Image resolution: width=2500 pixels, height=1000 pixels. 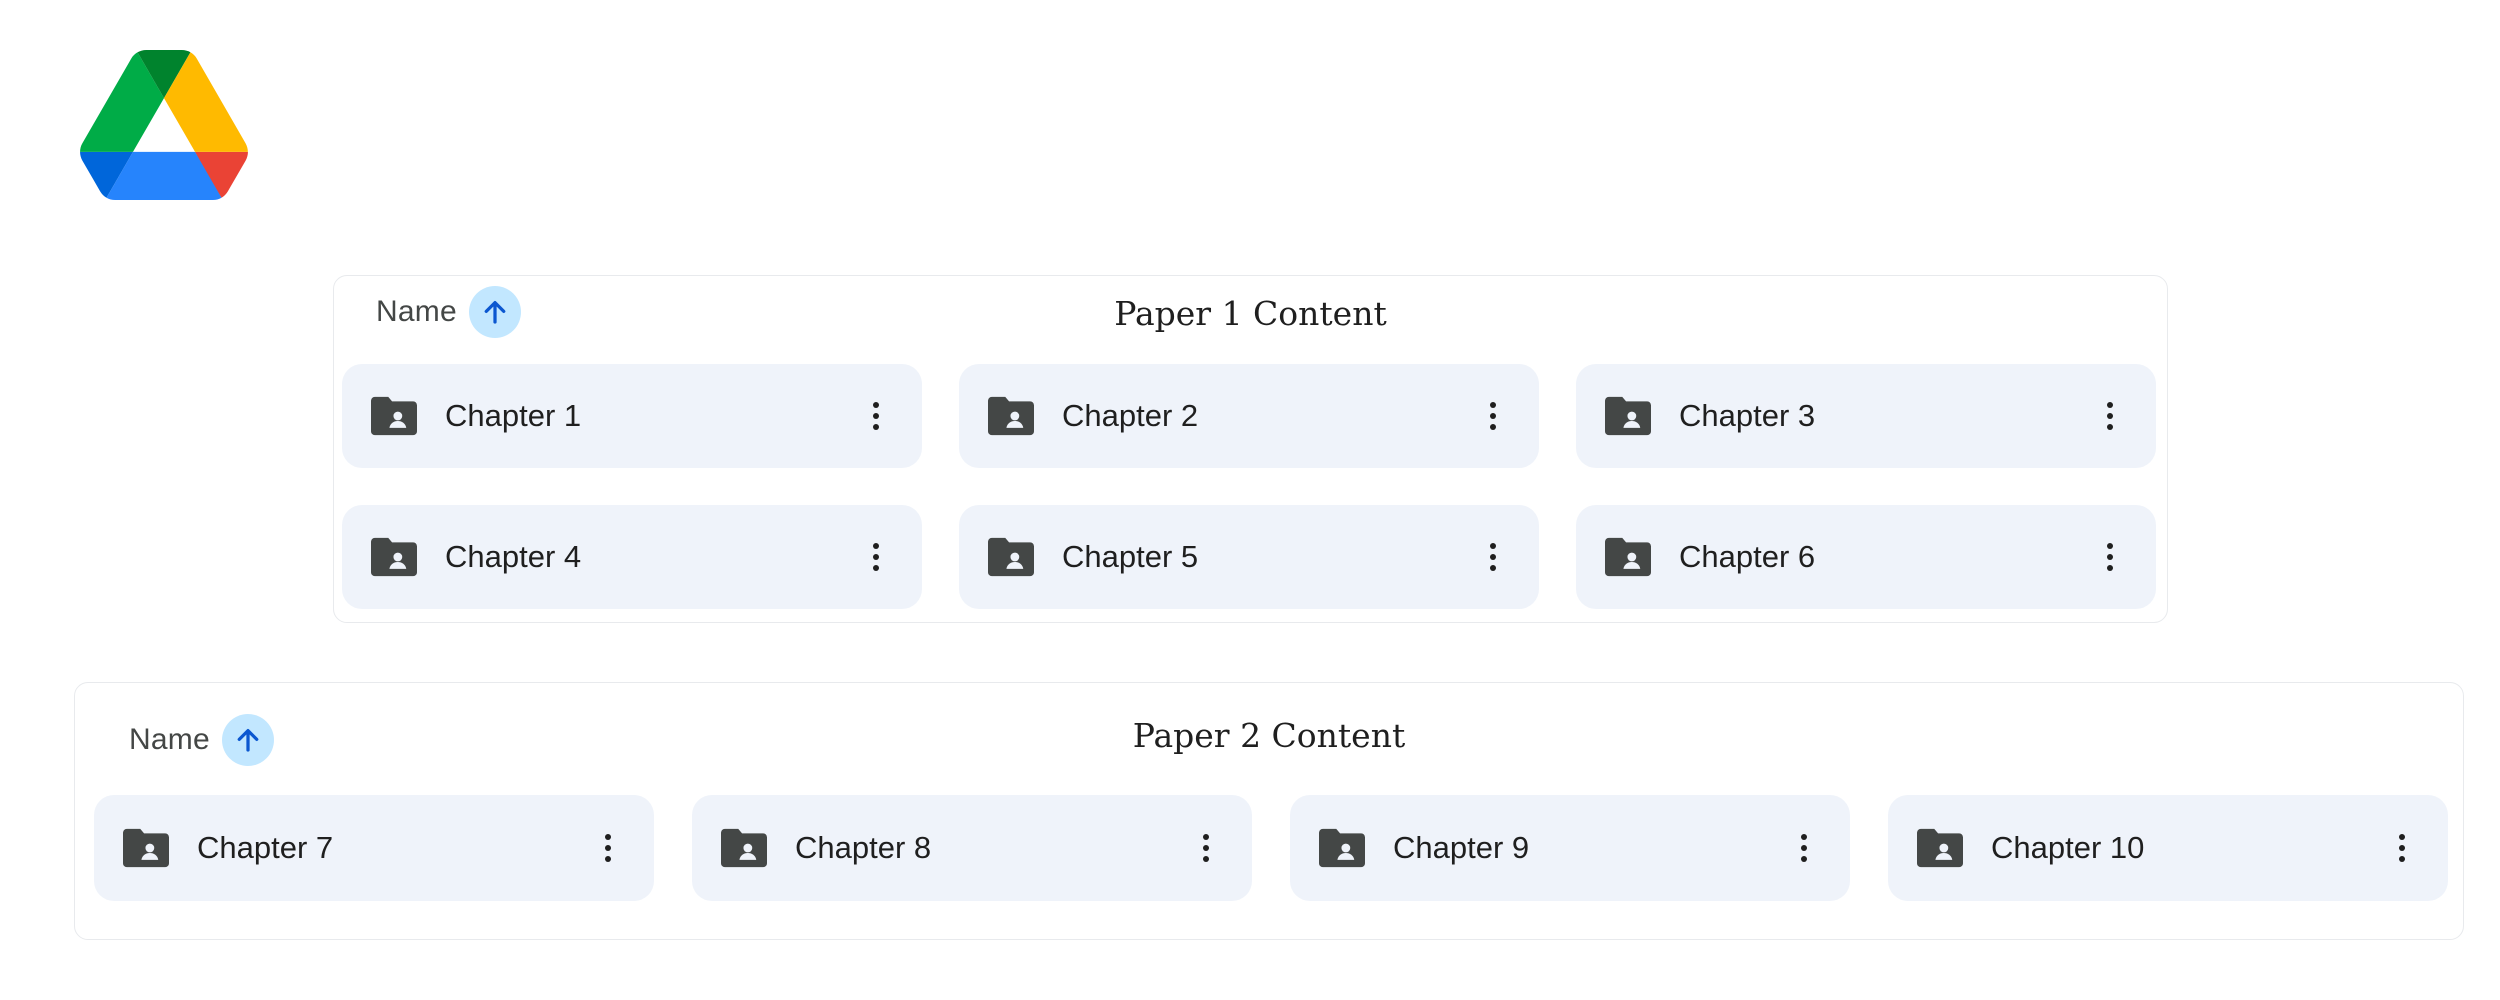 What do you see at coordinates (1130, 415) in the screenshot?
I see `folder-name: Chapter 2` at bounding box center [1130, 415].